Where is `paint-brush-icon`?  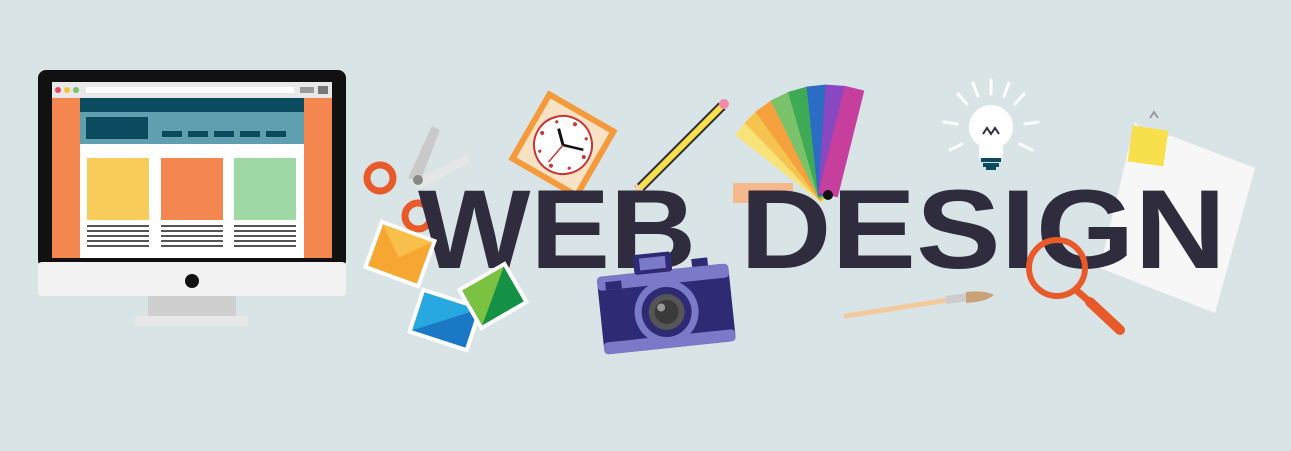
paint-brush-icon is located at coordinates (918, 305).